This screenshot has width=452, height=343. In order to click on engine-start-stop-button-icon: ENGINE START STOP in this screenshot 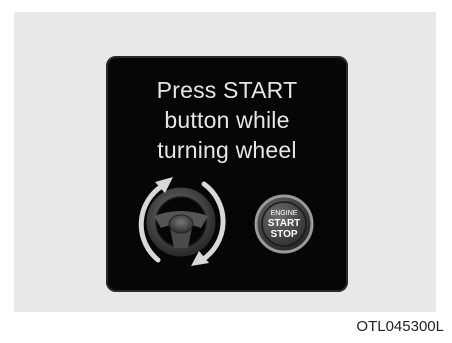, I will do `click(284, 224)`.